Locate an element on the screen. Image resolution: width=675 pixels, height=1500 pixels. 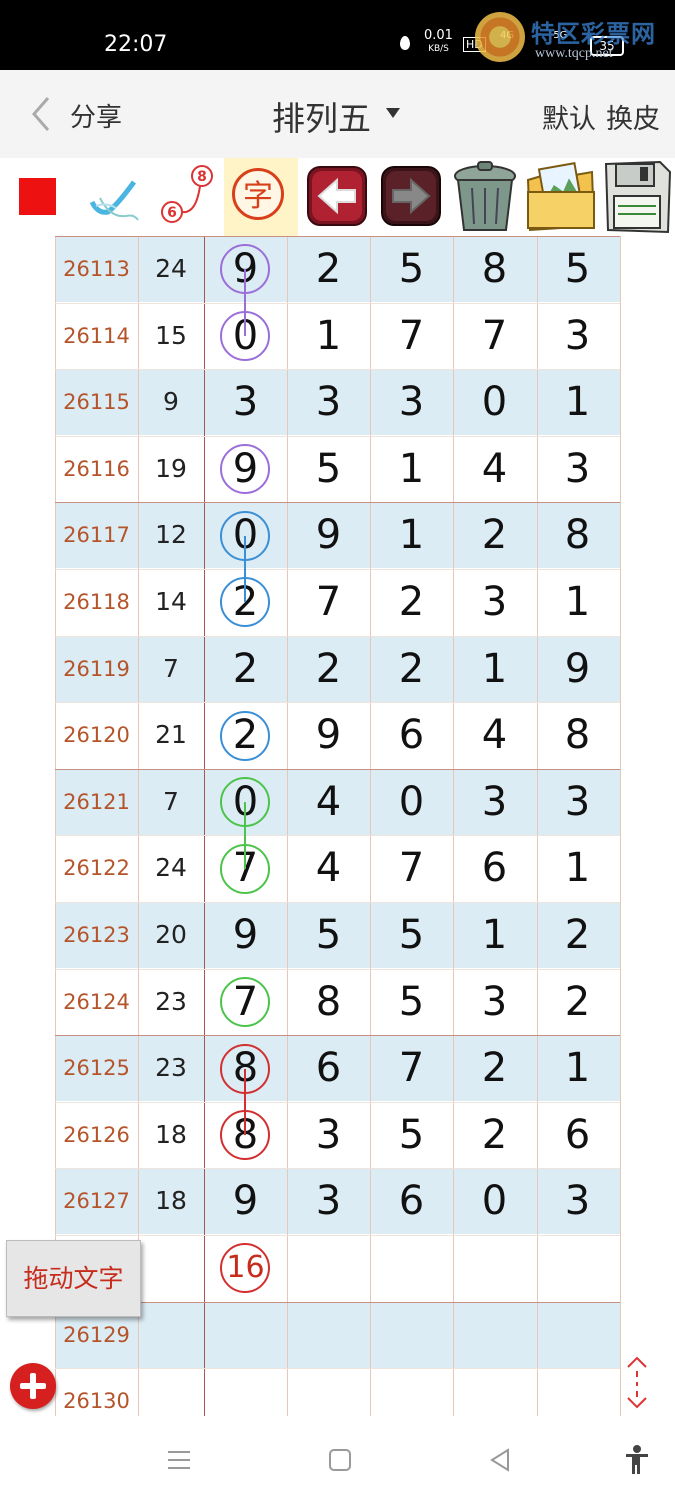
home-icon is located at coordinates (340, 1460).